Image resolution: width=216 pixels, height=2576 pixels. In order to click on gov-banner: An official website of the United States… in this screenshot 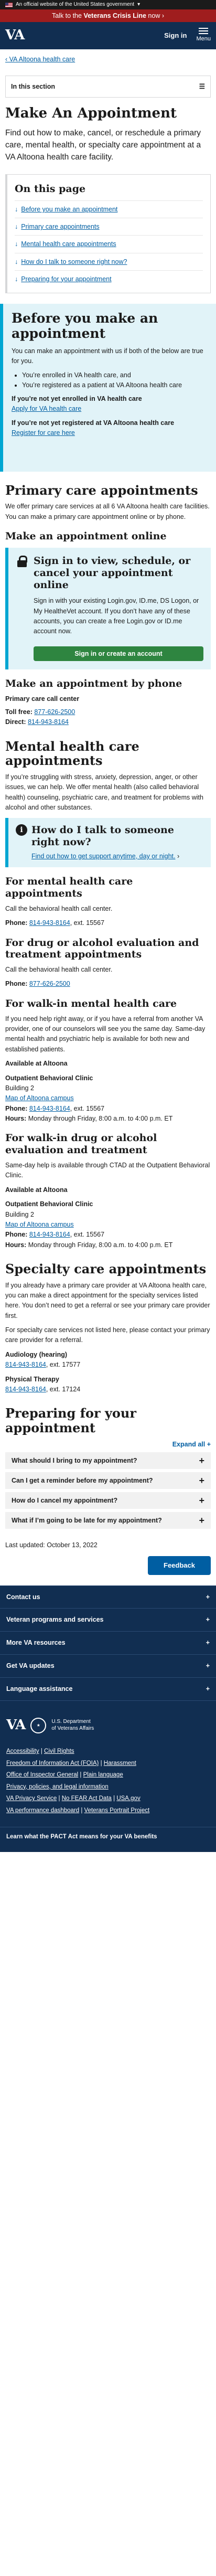, I will do `click(108, 4)`.